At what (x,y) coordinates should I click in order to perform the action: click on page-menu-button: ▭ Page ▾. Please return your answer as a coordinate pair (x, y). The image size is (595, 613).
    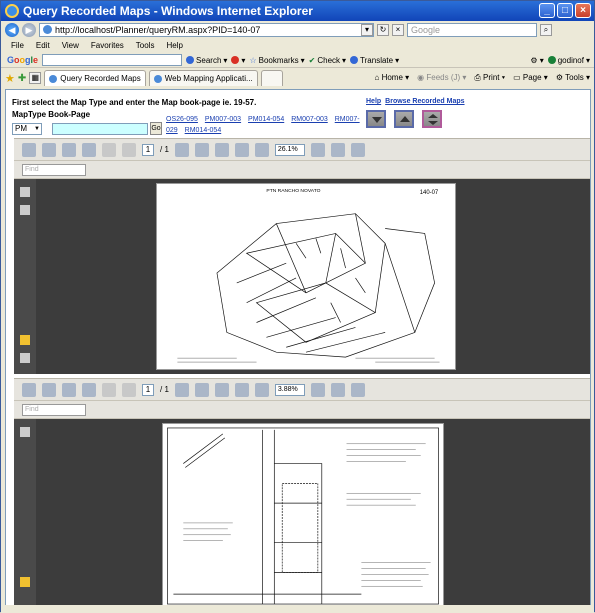
    Looking at the image, I should click on (530, 78).